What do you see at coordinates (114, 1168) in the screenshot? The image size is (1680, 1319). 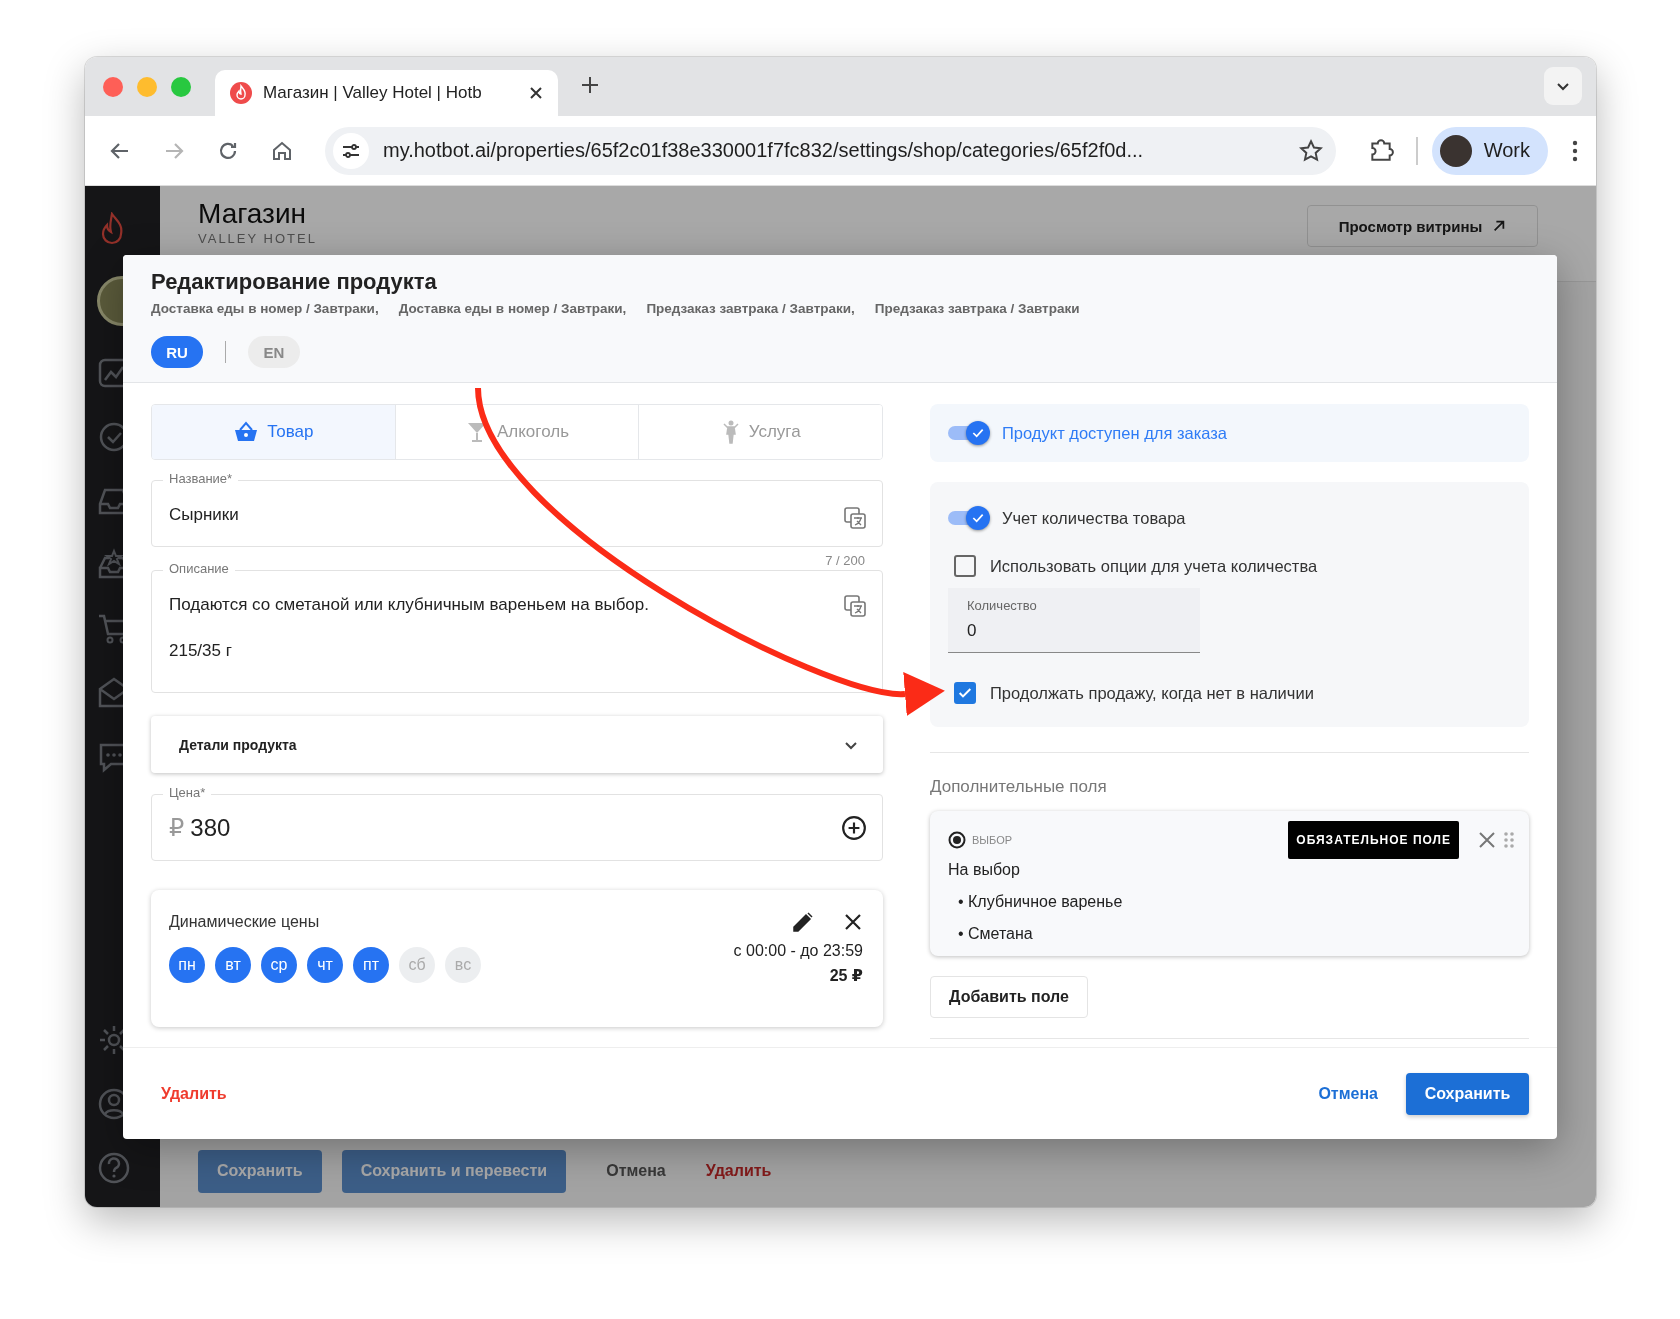 I see `help-icon` at bounding box center [114, 1168].